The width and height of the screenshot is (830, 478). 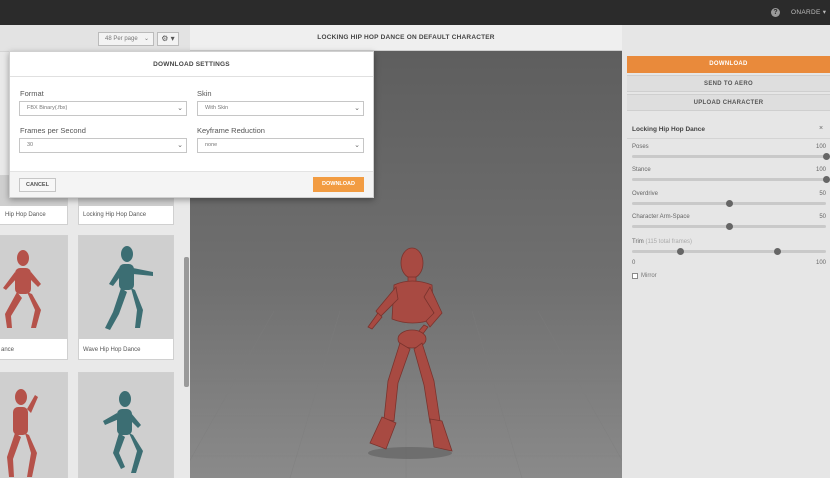 What do you see at coordinates (204, 93) in the screenshot?
I see `skin-label: Skin` at bounding box center [204, 93].